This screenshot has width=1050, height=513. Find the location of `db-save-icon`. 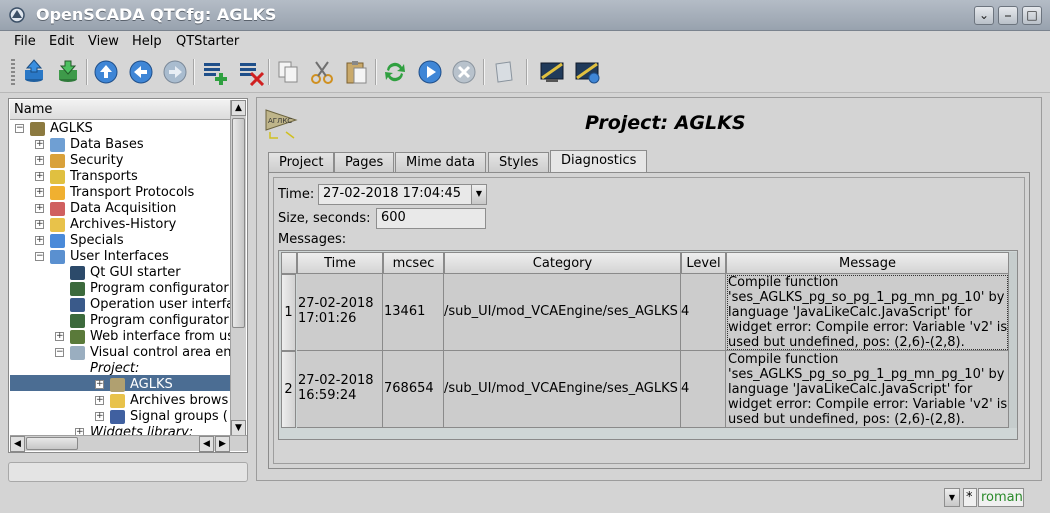

db-save-icon is located at coordinates (68, 72).